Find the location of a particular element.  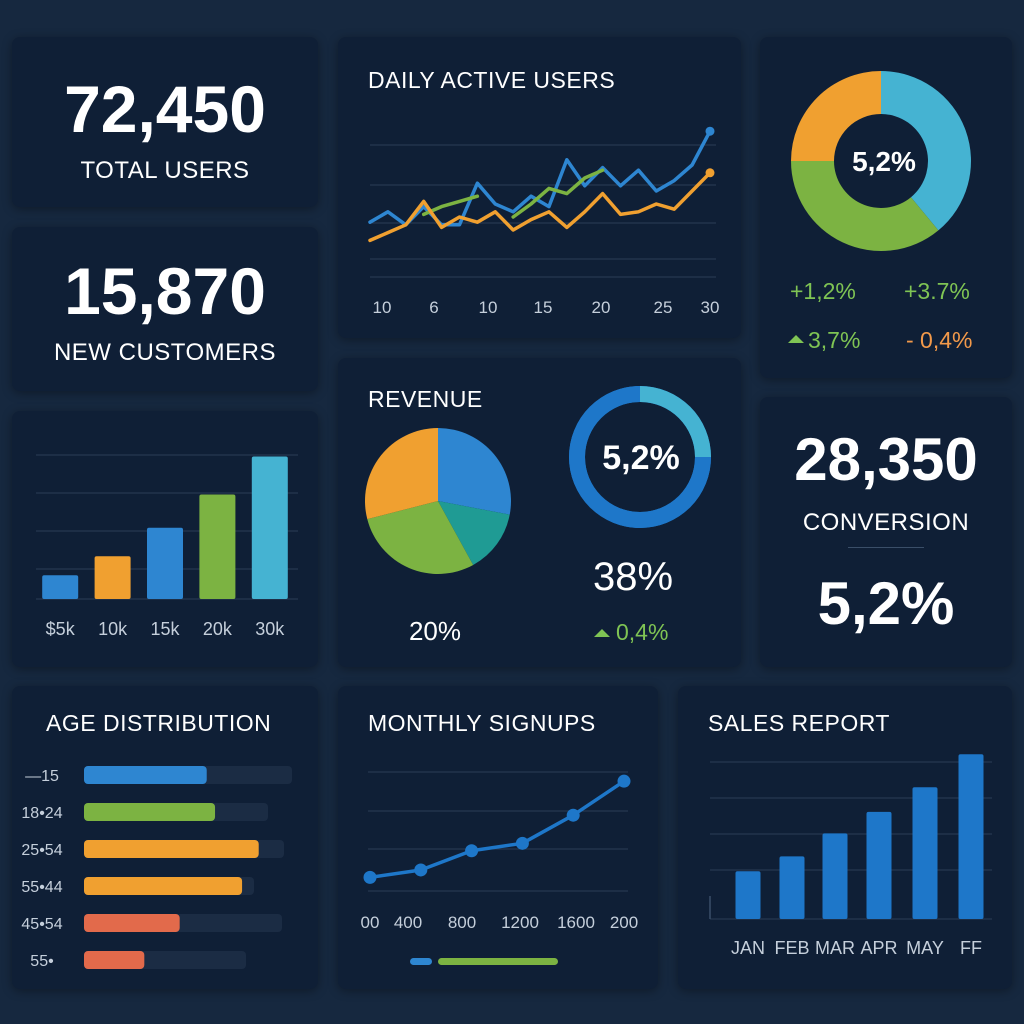

dau-x-tick: 25 is located at coordinates (663, 307).